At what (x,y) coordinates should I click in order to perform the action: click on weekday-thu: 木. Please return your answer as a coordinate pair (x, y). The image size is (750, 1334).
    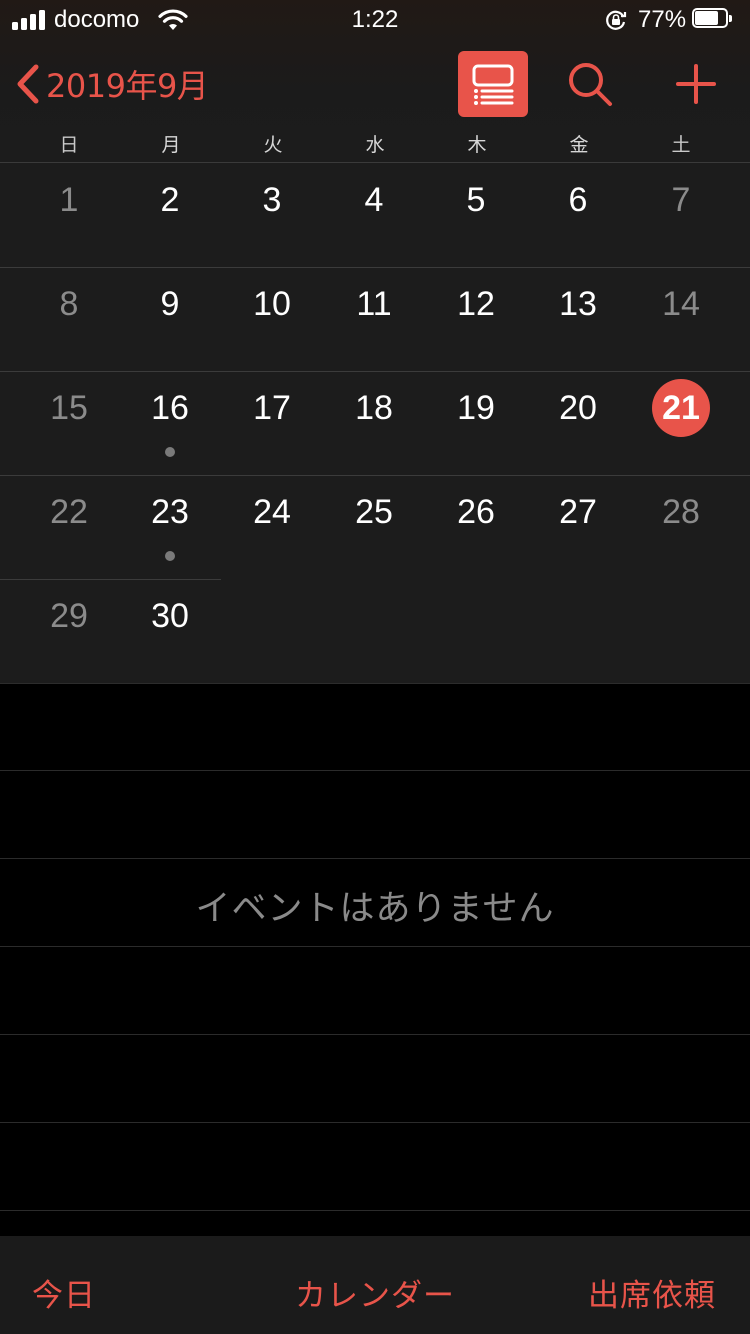
    Looking at the image, I should click on (477, 145).